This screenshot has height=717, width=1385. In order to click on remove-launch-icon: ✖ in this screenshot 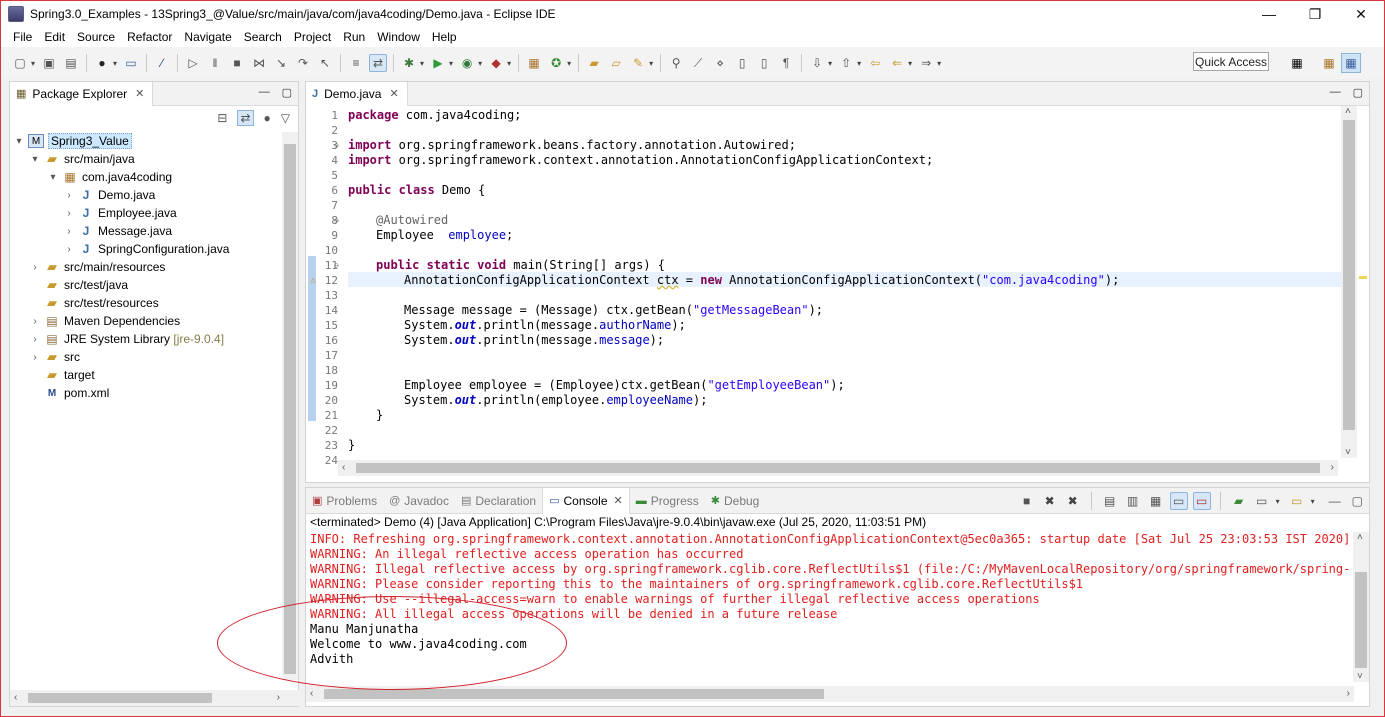, I will do `click(1050, 501)`.